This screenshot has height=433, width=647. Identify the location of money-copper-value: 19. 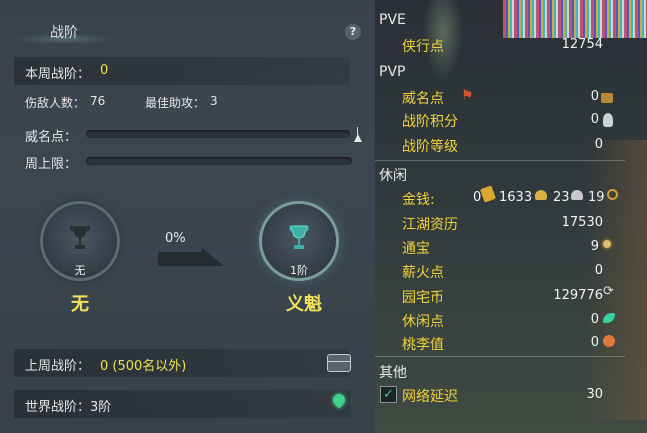
(596, 197).